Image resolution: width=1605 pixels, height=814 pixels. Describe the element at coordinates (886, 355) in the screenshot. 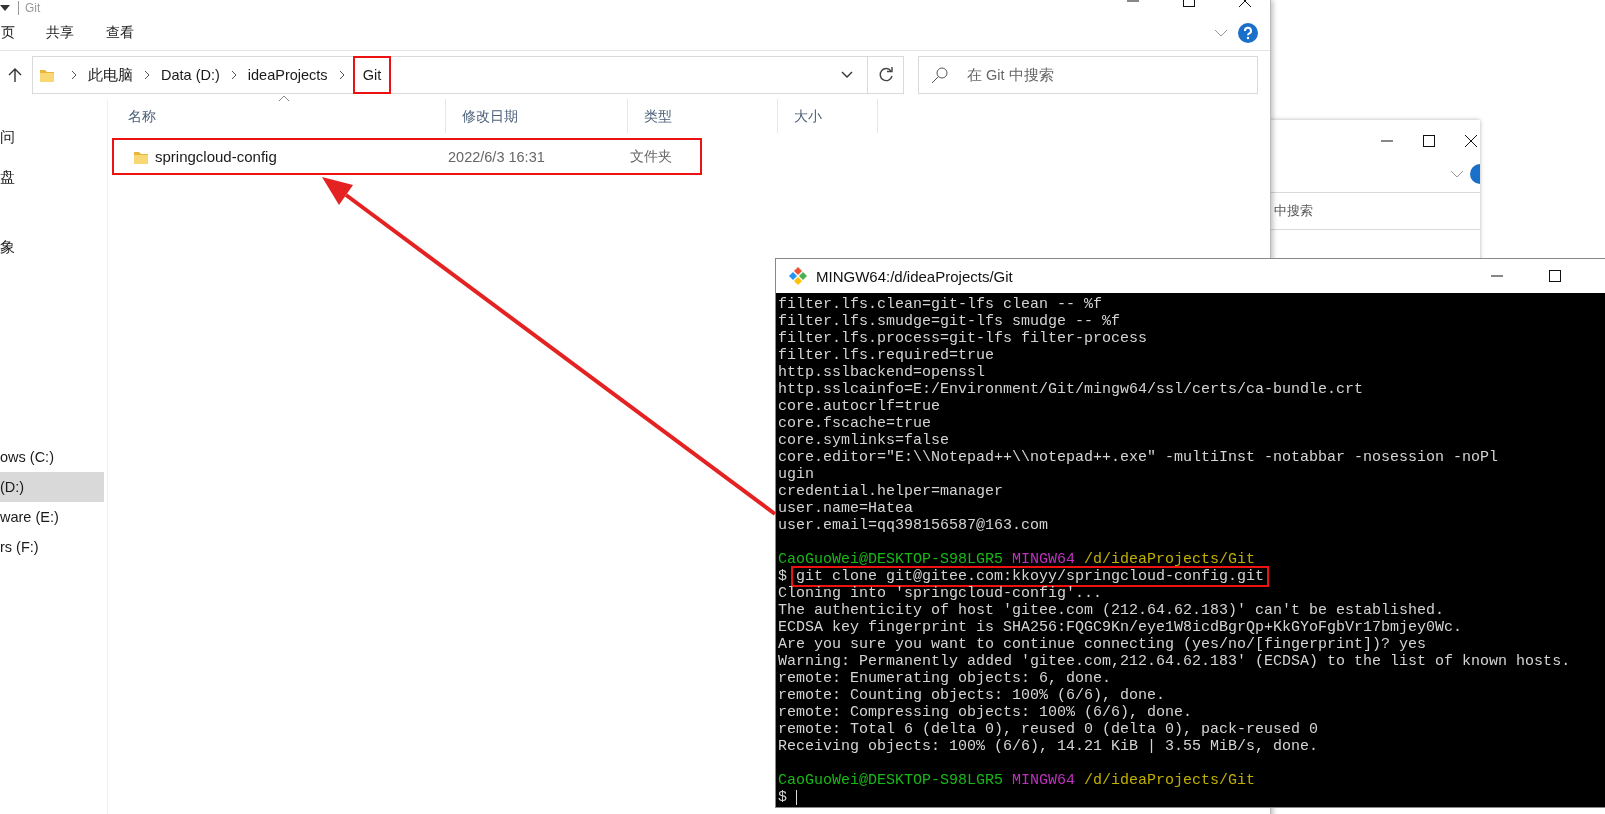

I see `terminal-line: filter.lfs.required=true` at that location.